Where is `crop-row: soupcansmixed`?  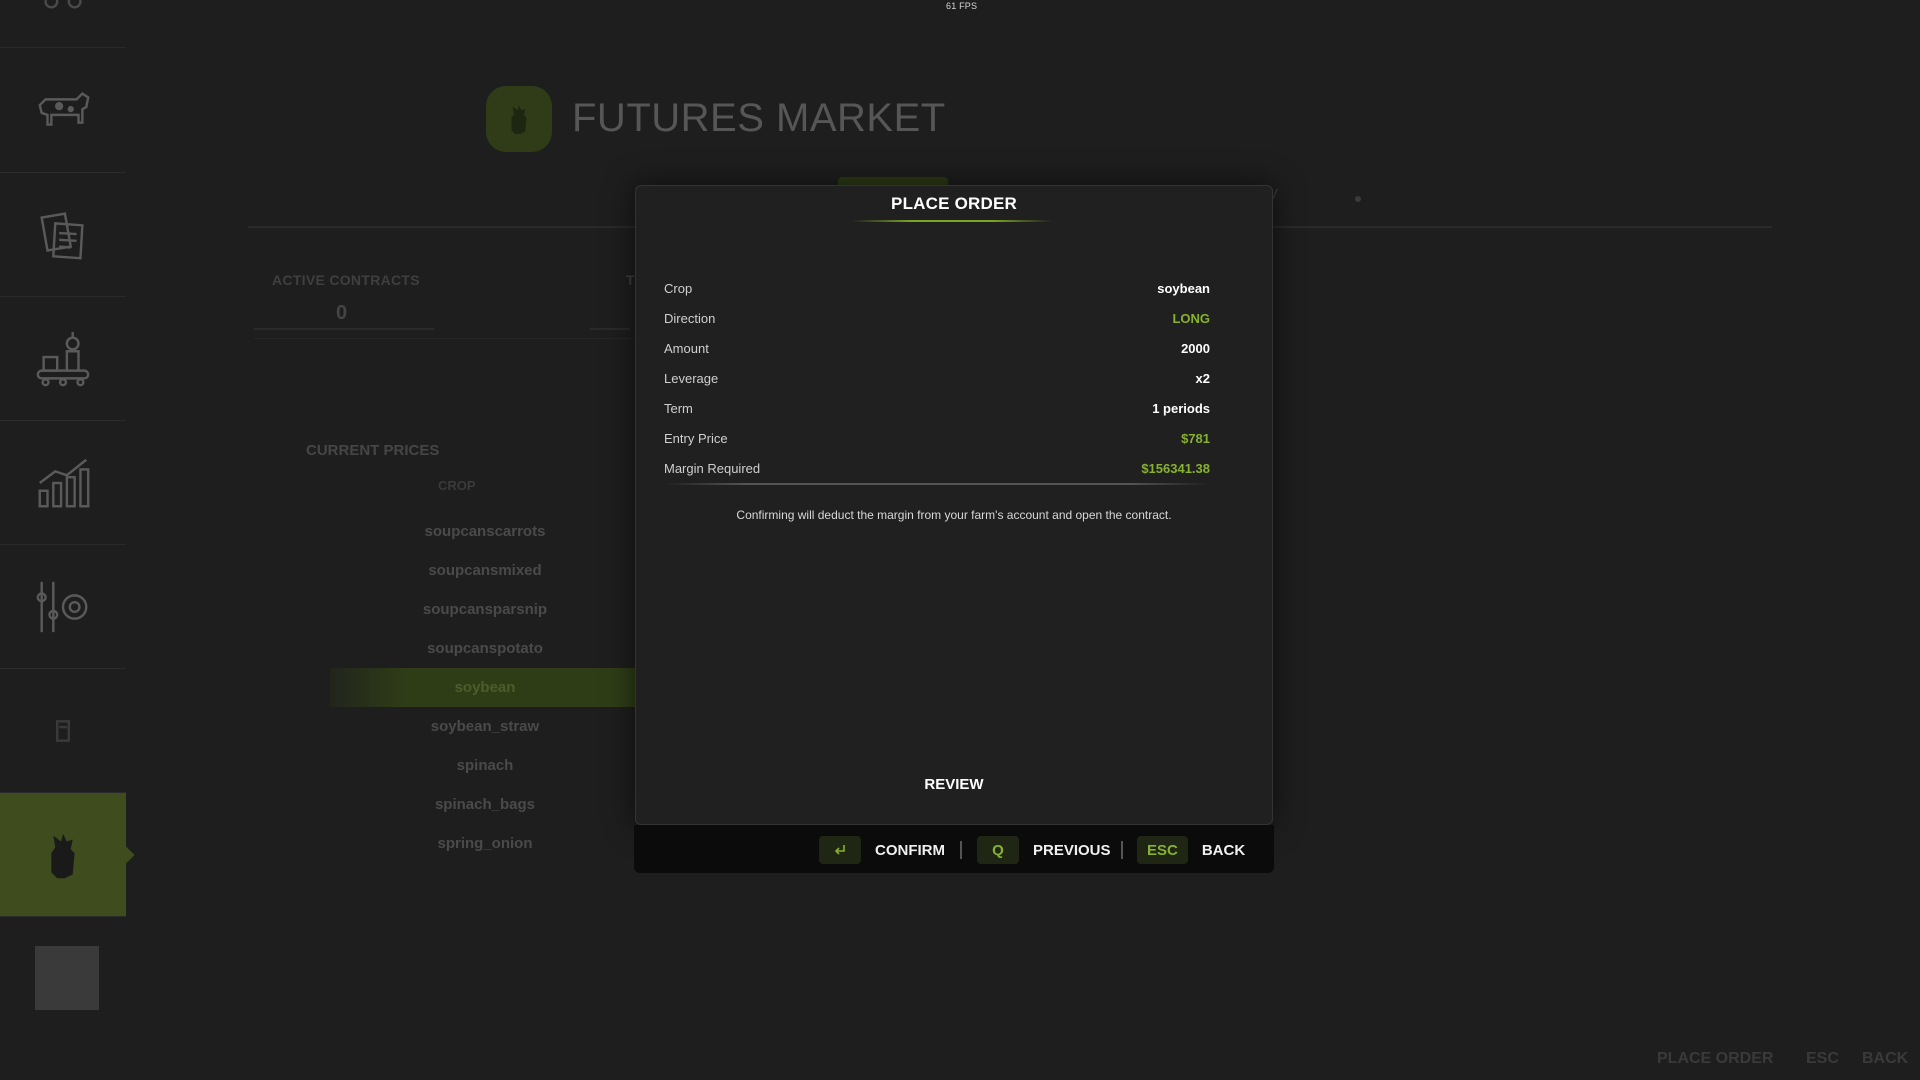 crop-row: soupcansmixed is located at coordinates (485, 570).